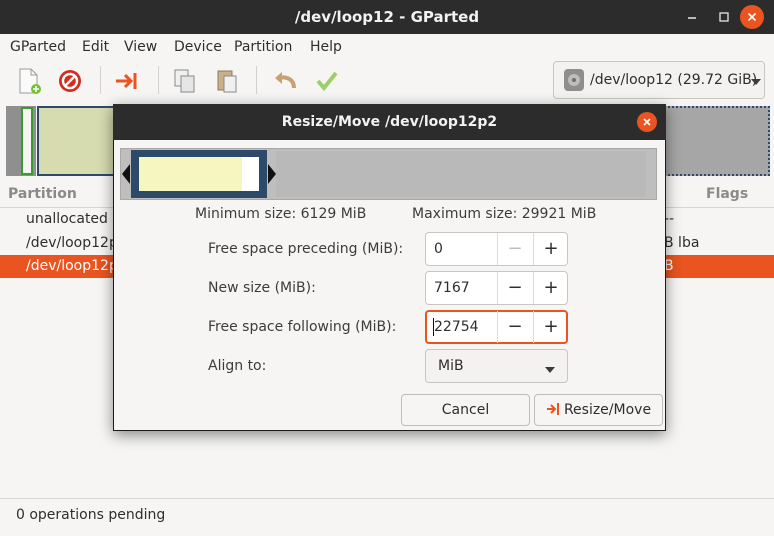 The height and width of the screenshot is (536, 774). Describe the element at coordinates (504, 214) in the screenshot. I see `maximum-size-label: Maximum size: 29921 MiB` at that location.